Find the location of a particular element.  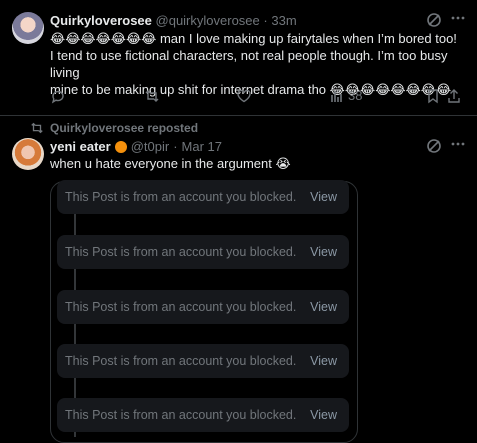

display-name: yeni eater is located at coordinates (80, 146).